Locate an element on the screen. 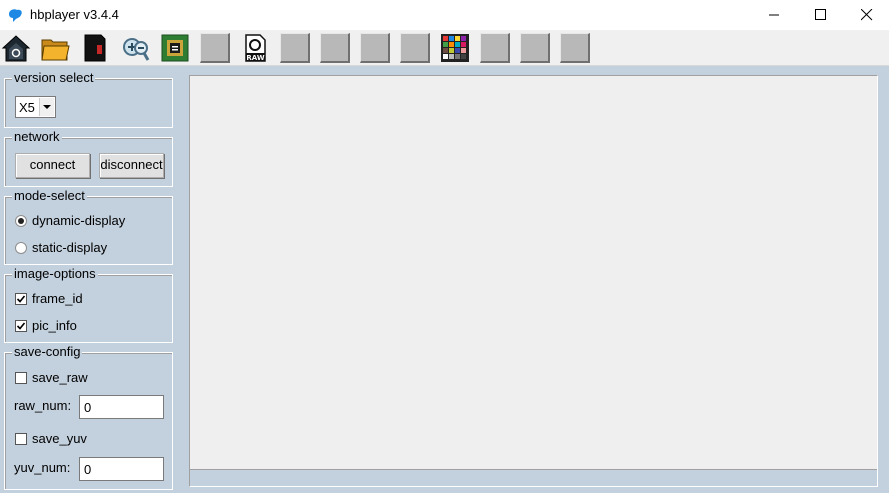  minimize-icon is located at coordinates (774, 15).